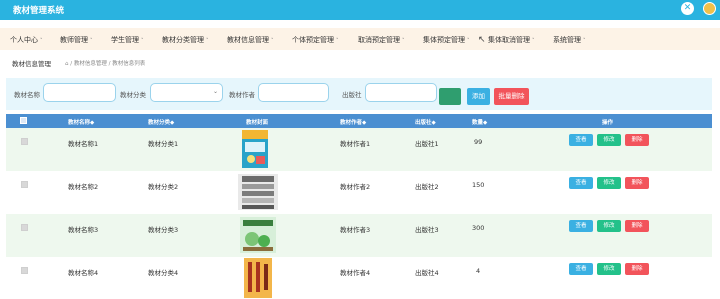  Describe the element at coordinates (479, 122) in the screenshot. I see `header-quantity: 数量◆` at that location.